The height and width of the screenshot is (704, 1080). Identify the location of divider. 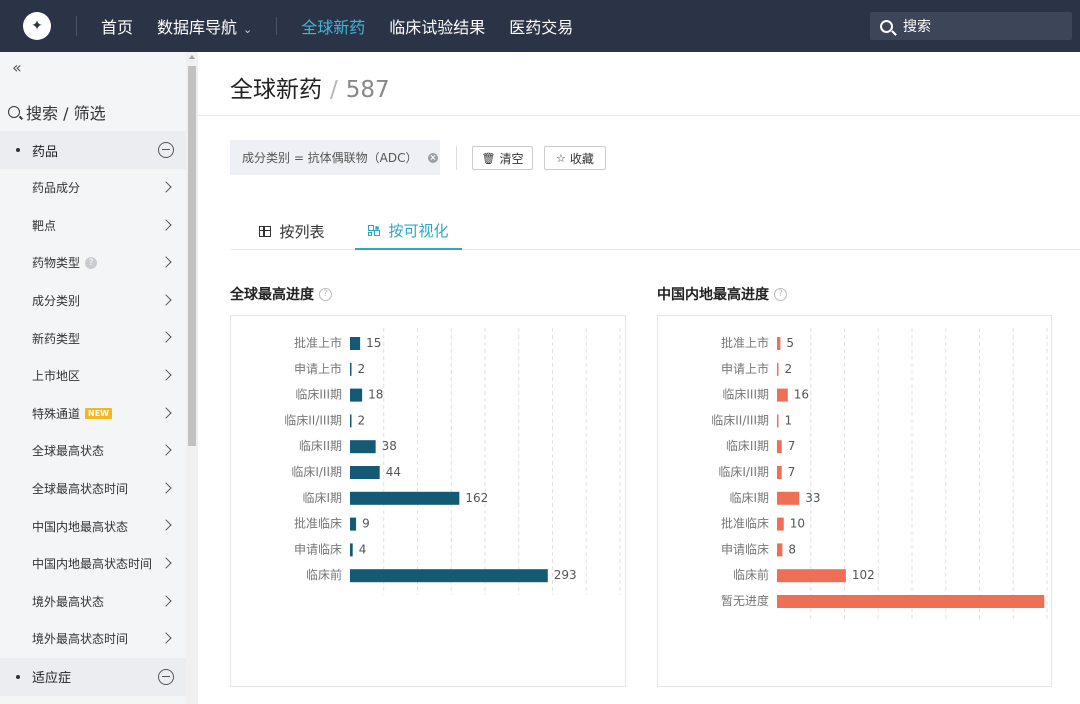
(456, 158).